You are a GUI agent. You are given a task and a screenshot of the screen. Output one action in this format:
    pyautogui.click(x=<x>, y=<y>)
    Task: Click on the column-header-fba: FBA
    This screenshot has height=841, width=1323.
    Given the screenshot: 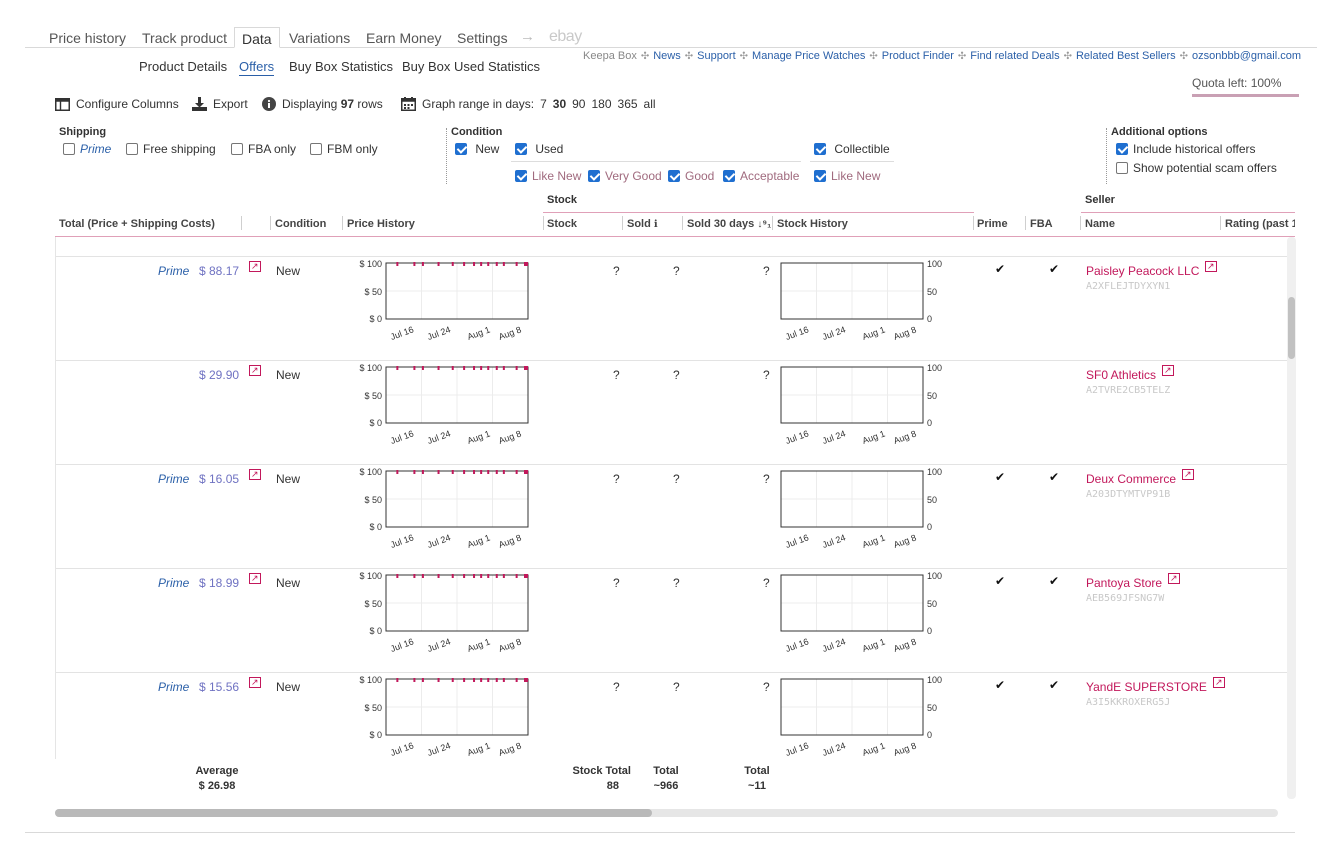 What is the action you would take?
    pyautogui.click(x=1041, y=224)
    